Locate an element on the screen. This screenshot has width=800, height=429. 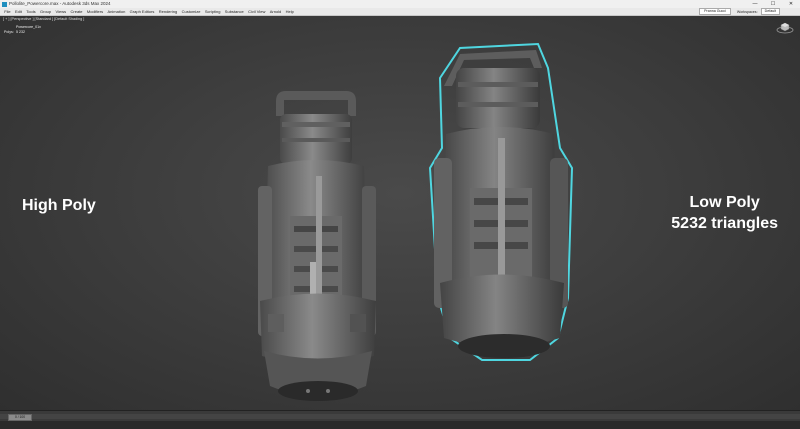
viewport-statistics: Powercore_01x Polys: 5 232 is located at coordinates (22, 30).